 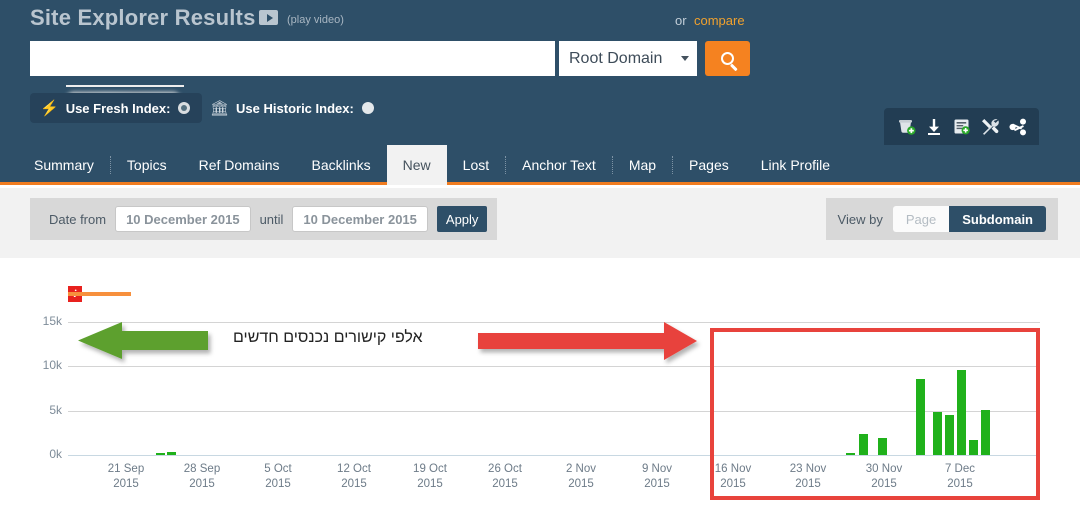 I want to click on search-button, so click(x=727, y=58).